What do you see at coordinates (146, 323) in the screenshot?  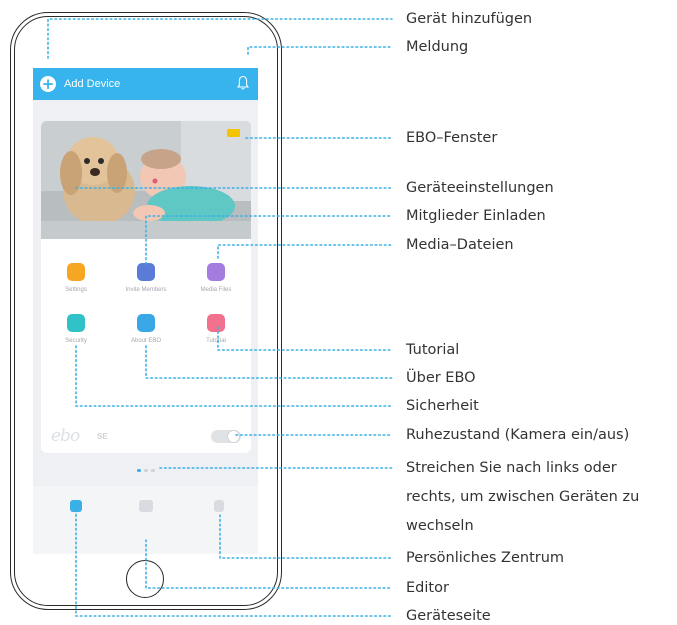 I see `about-ebo-icon` at bounding box center [146, 323].